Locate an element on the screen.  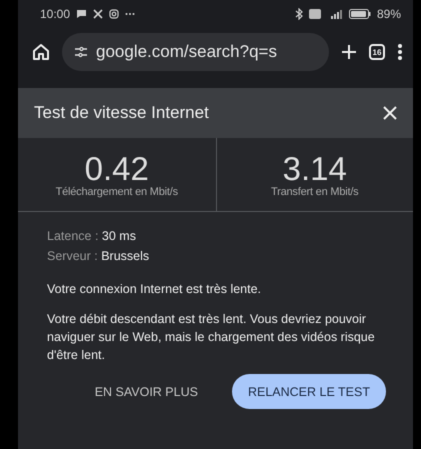
tune-icon is located at coordinates (81, 52).